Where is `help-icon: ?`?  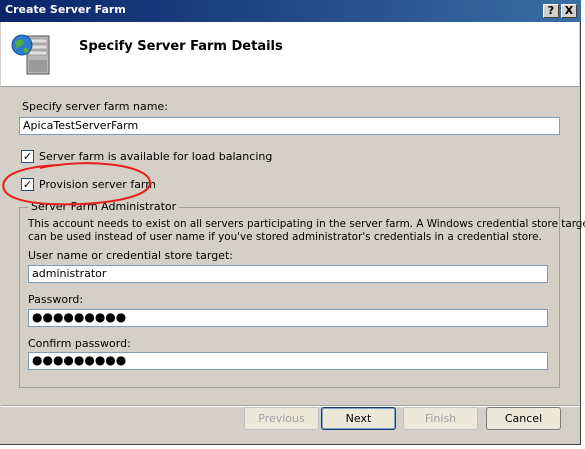 help-icon: ? is located at coordinates (551, 10).